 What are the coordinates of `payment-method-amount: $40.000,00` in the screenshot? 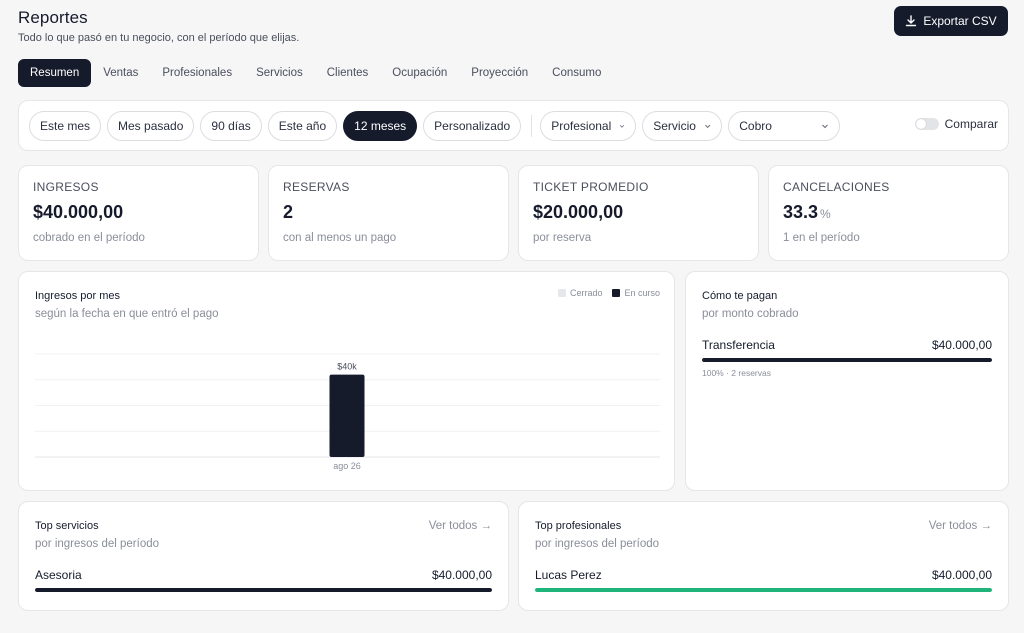 It's located at (961, 345).